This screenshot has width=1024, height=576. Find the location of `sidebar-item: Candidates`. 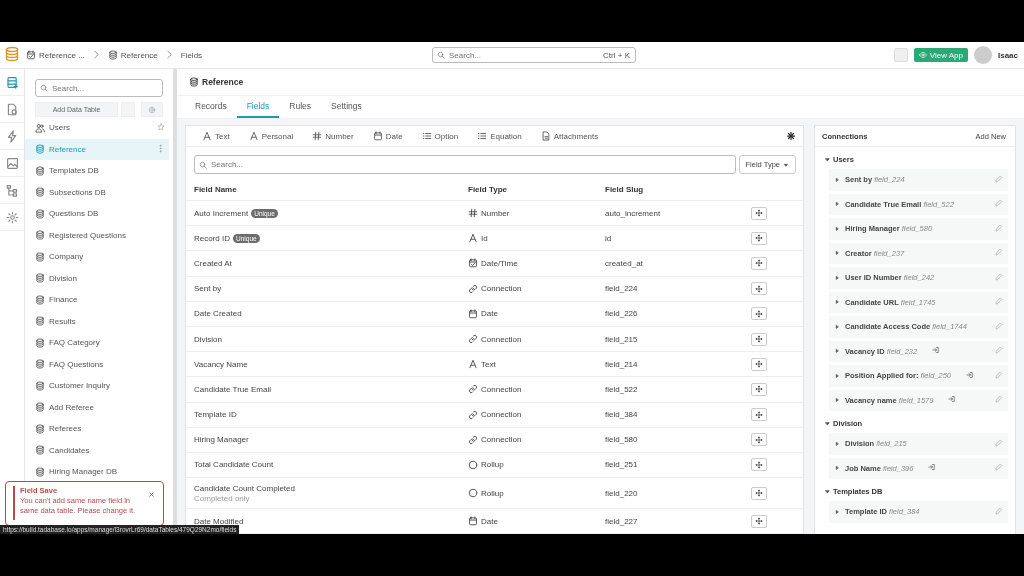

sidebar-item: Candidates is located at coordinates (102, 450).